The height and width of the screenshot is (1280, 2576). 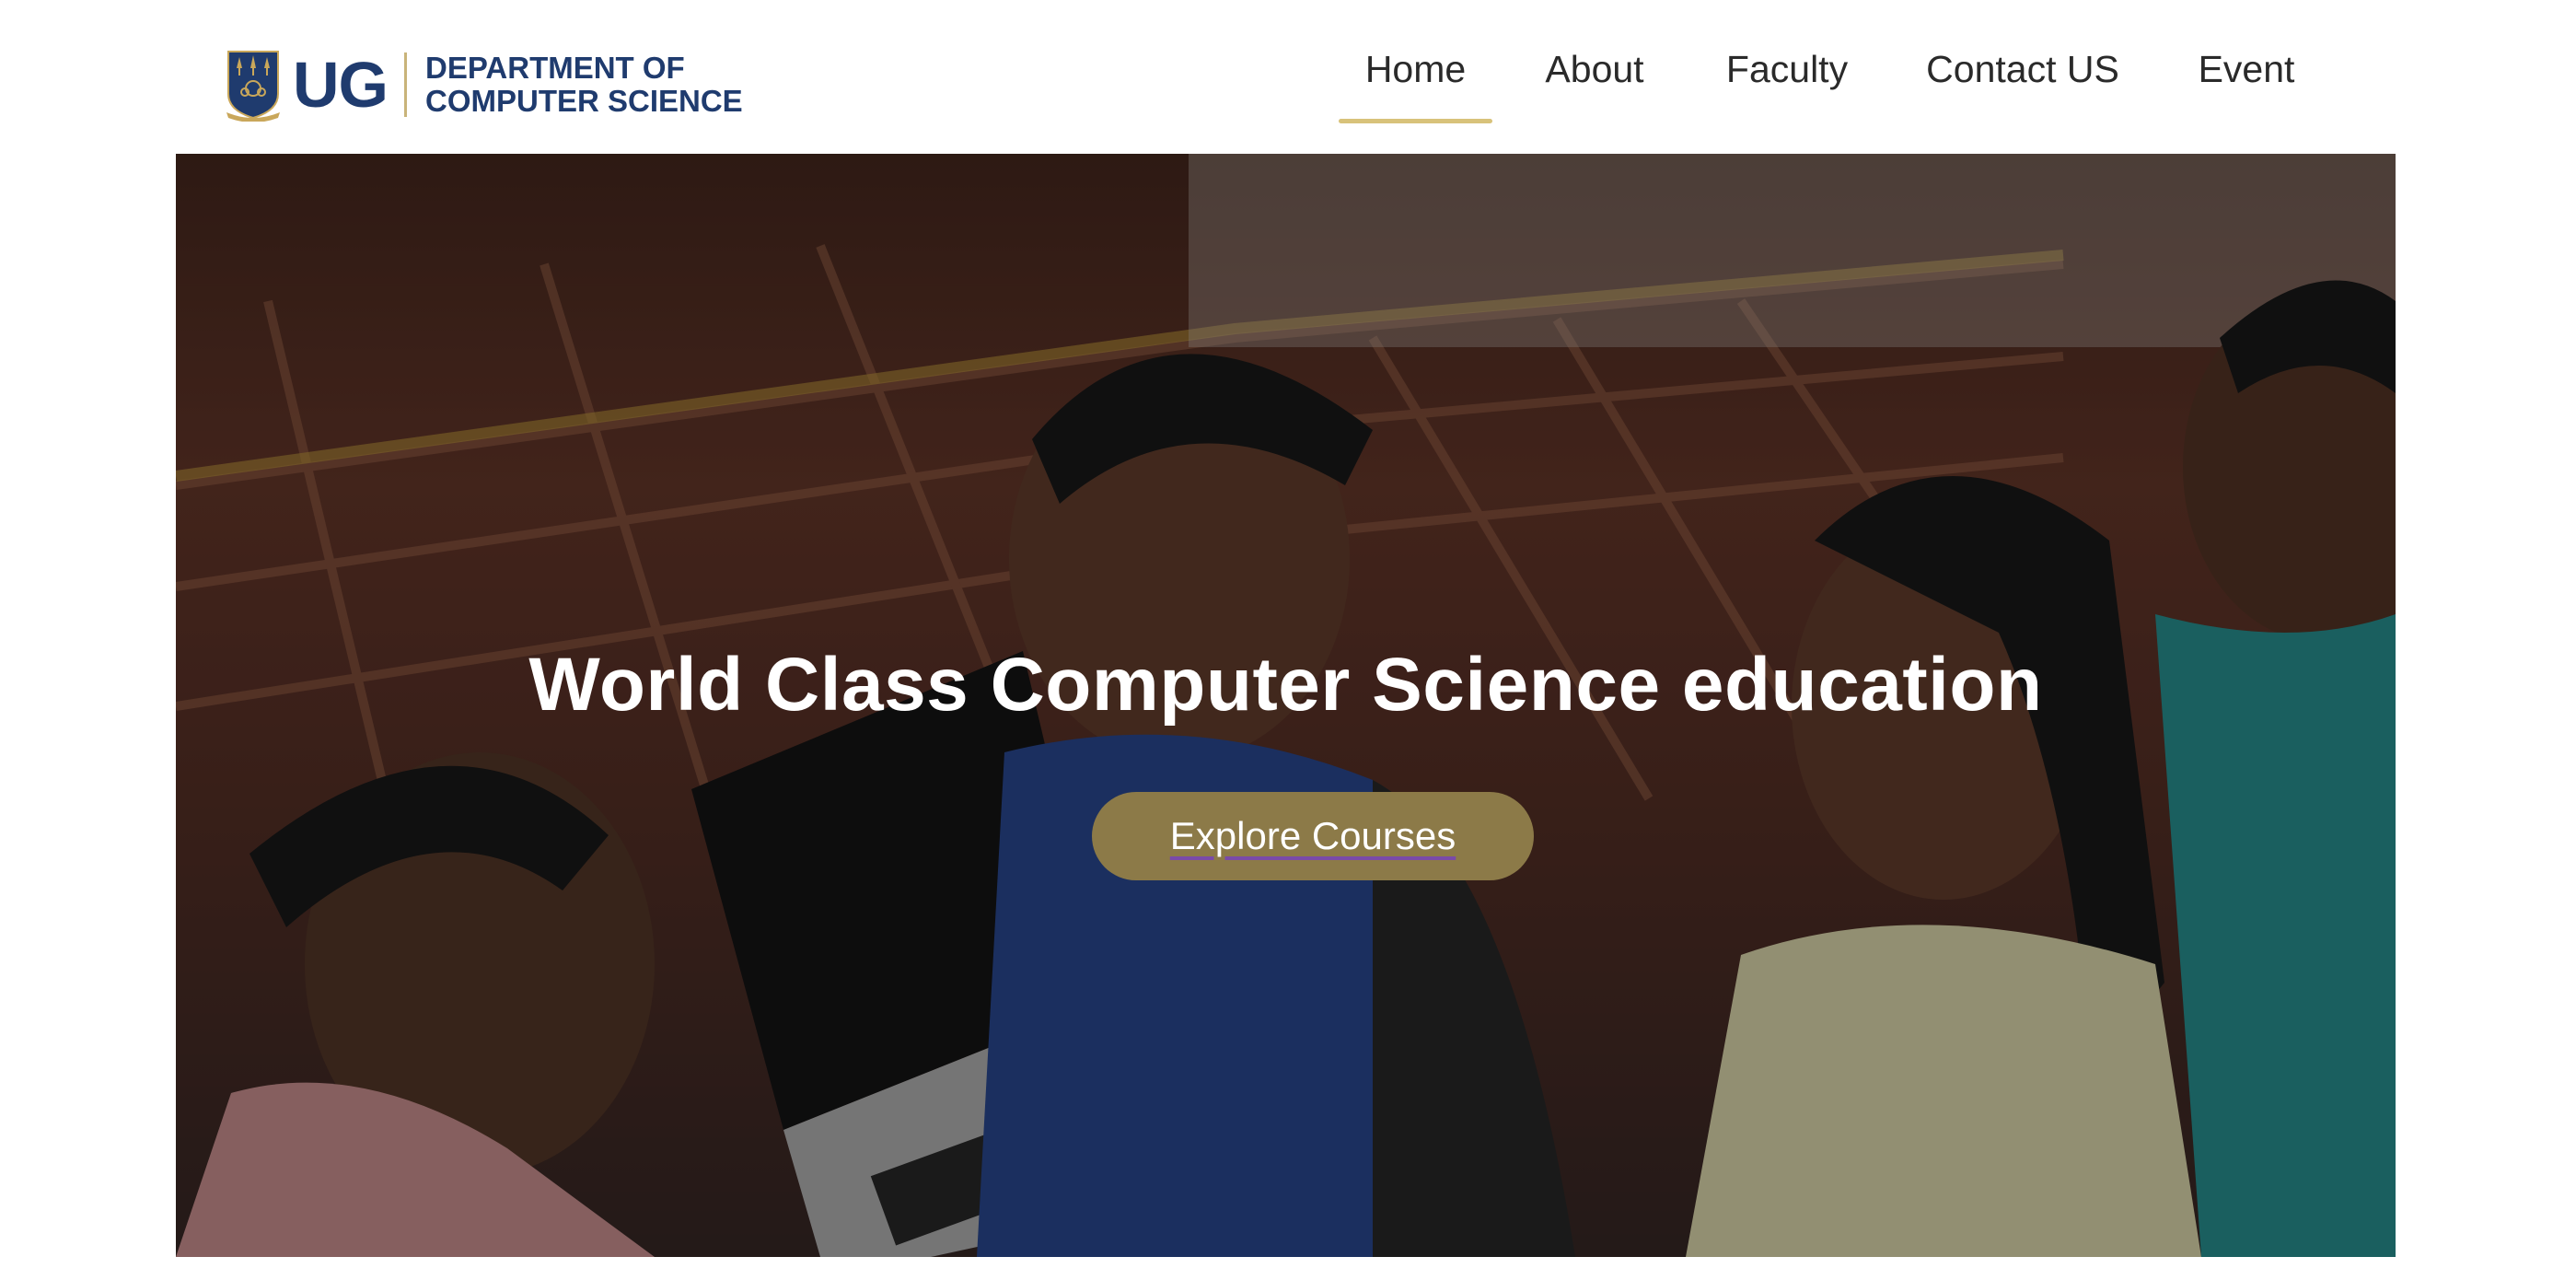 What do you see at coordinates (405, 84) in the screenshot?
I see `logo-divider` at bounding box center [405, 84].